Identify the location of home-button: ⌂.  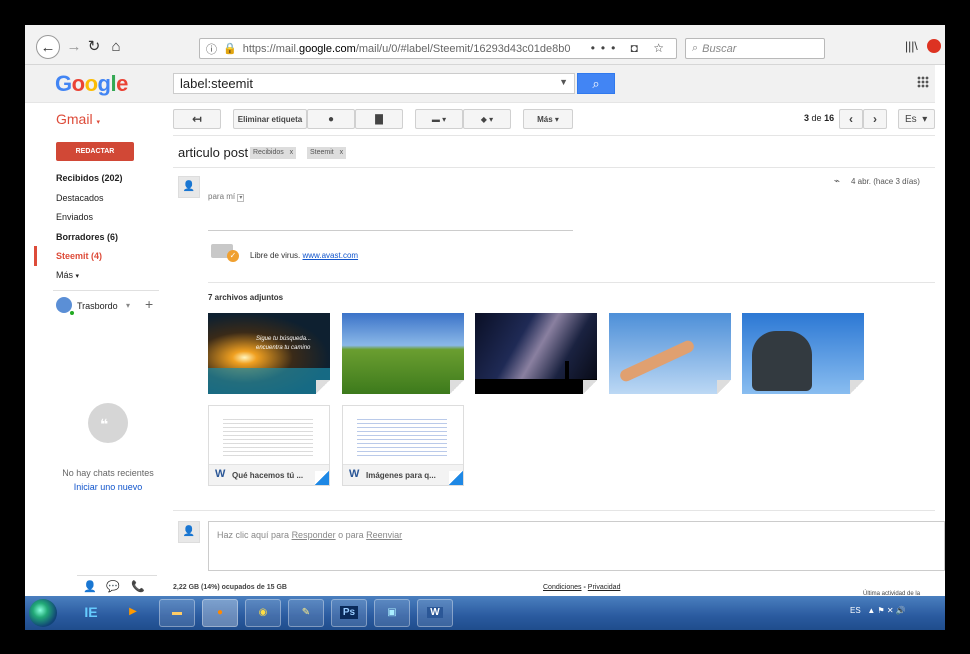
(116, 46).